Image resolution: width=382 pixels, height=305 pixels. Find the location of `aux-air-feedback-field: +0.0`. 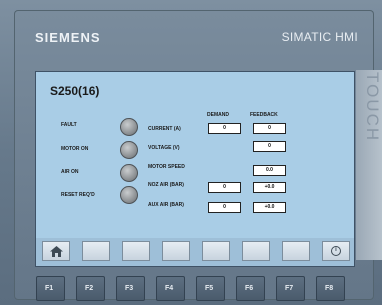

aux-air-feedback-field: +0.0 is located at coordinates (269, 207).